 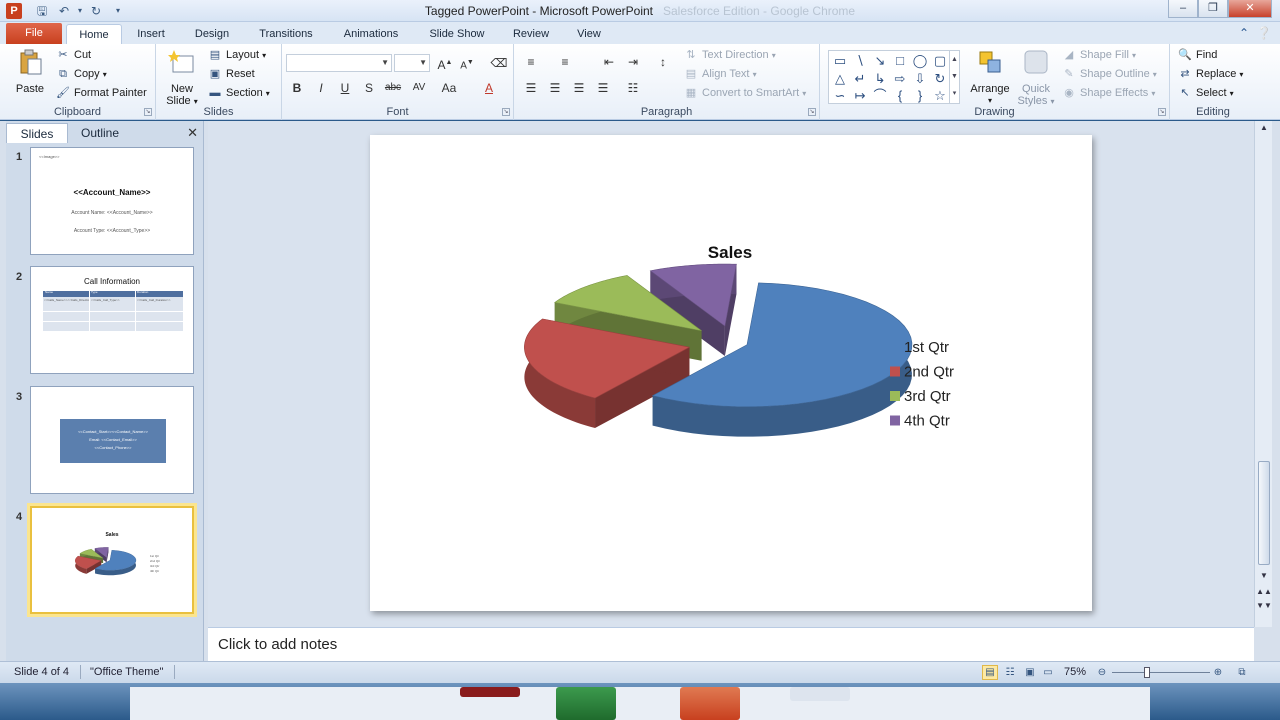 What do you see at coordinates (860, 96) in the screenshot?
I see `curved-connector-shape-icon: ↦` at bounding box center [860, 96].